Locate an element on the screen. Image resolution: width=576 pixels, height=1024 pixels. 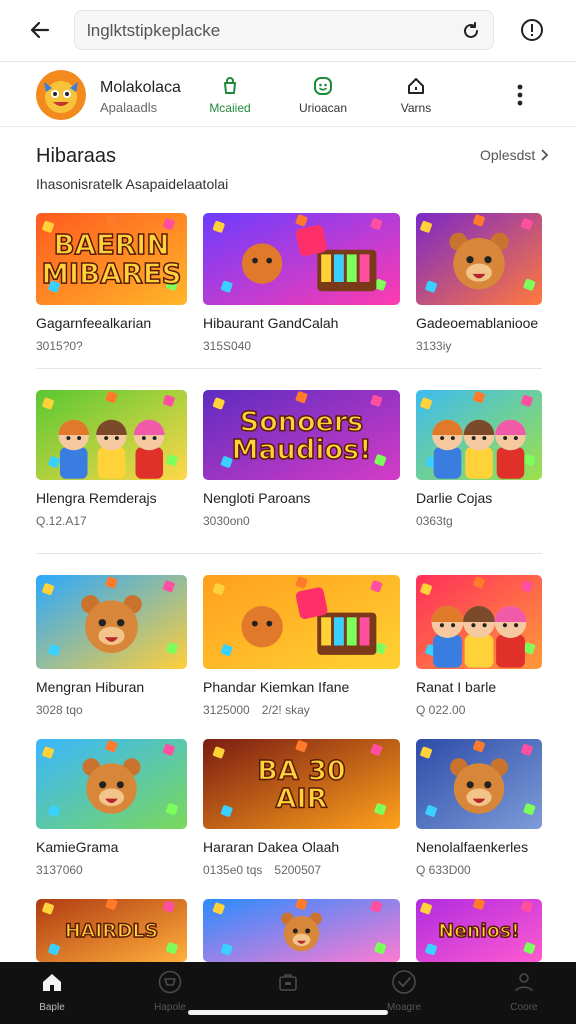
smile-icon is located at coordinates (323, 86).